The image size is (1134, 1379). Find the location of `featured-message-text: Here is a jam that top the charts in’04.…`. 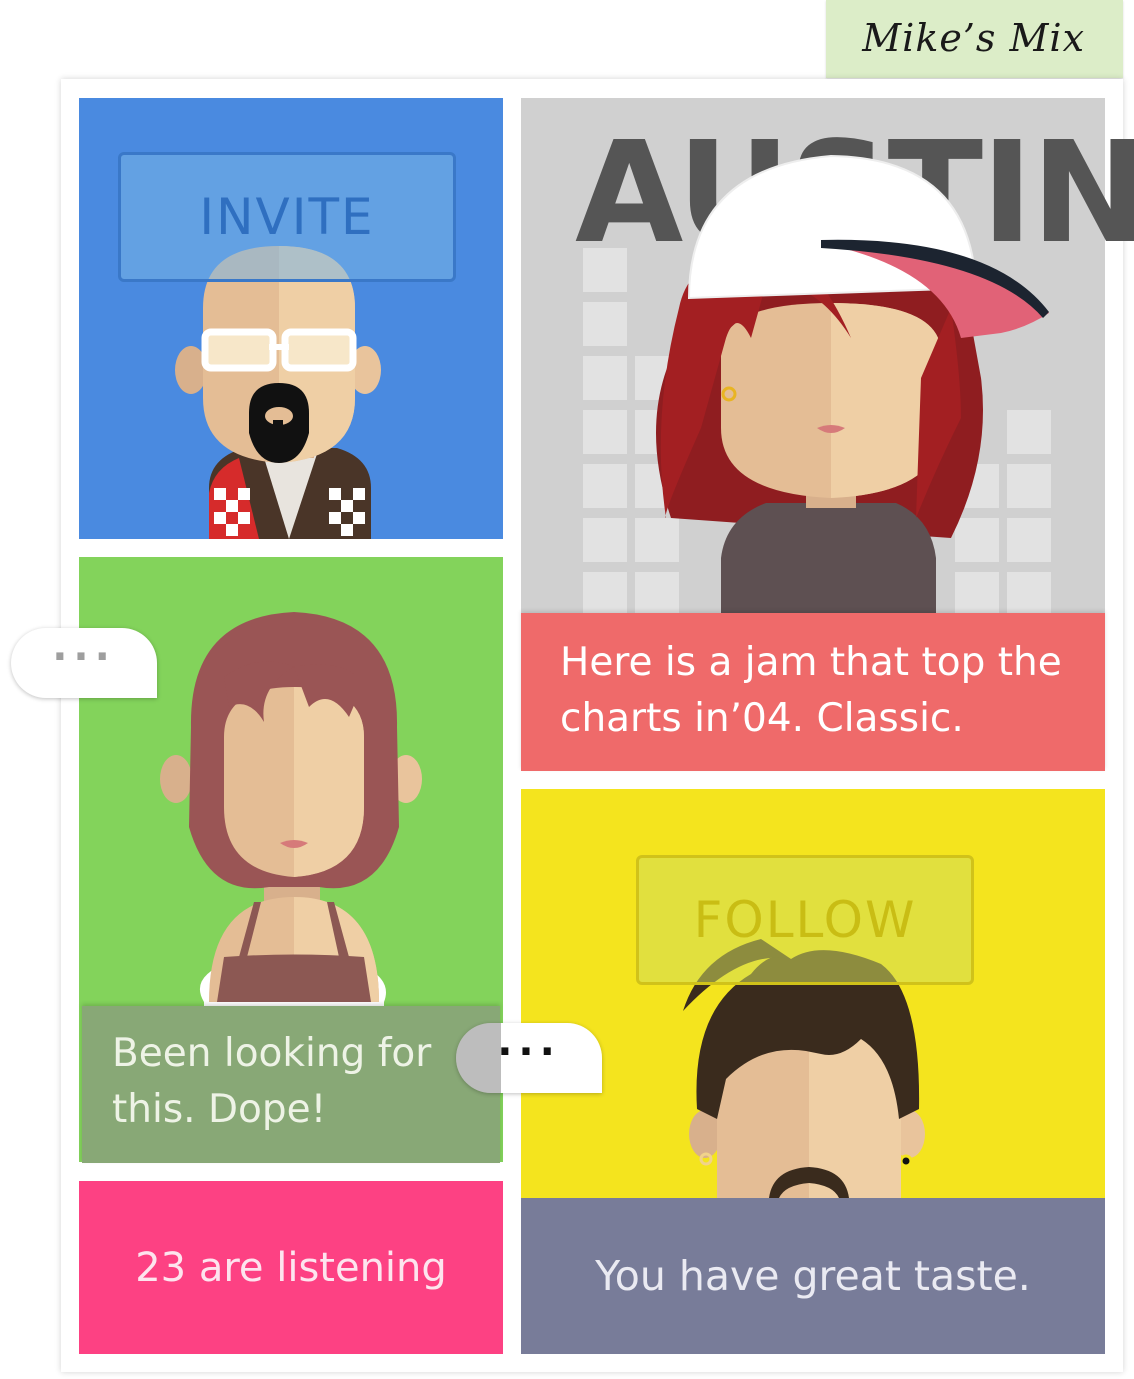

featured-message-text: Here is a jam that top the charts in’04.… is located at coordinates (811, 690).